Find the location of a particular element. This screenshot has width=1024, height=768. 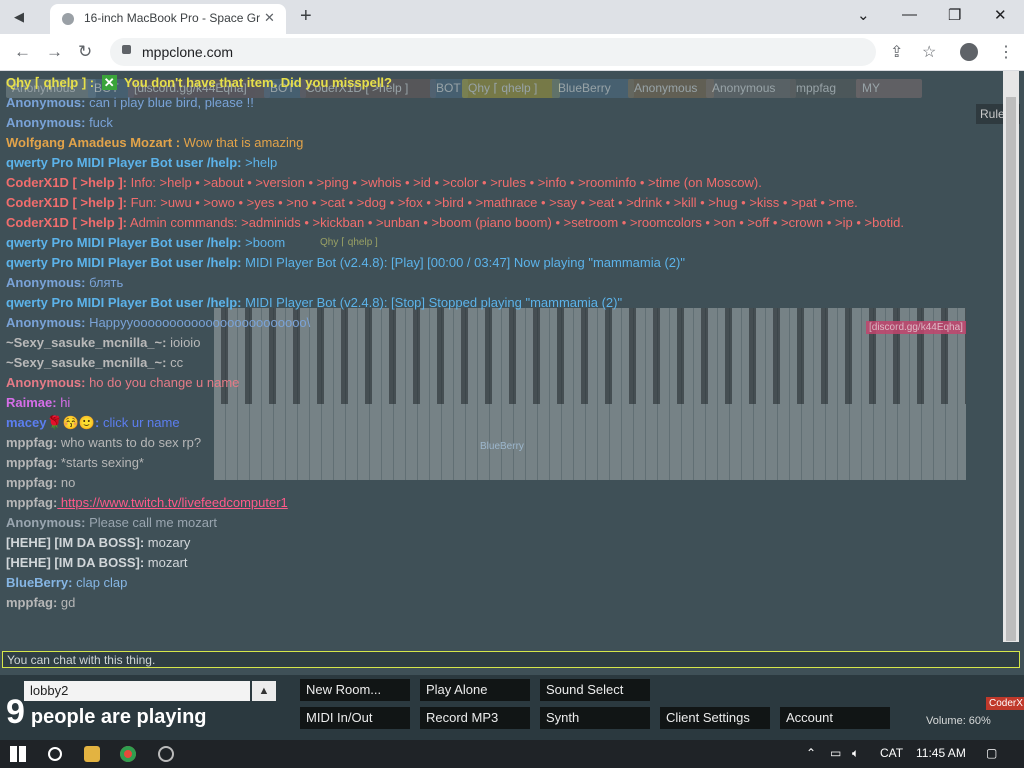

chat-message: Anonymous: Please call me mozart is located at coordinates (504, 523).